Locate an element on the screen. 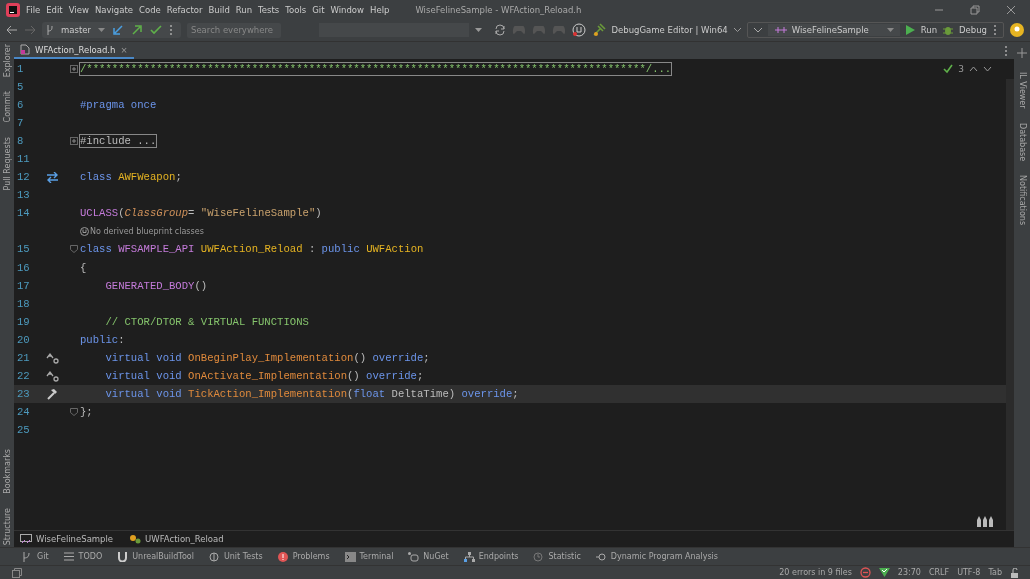 The width and height of the screenshot is (1030, 579). menu-item: View is located at coordinates (78, 9).